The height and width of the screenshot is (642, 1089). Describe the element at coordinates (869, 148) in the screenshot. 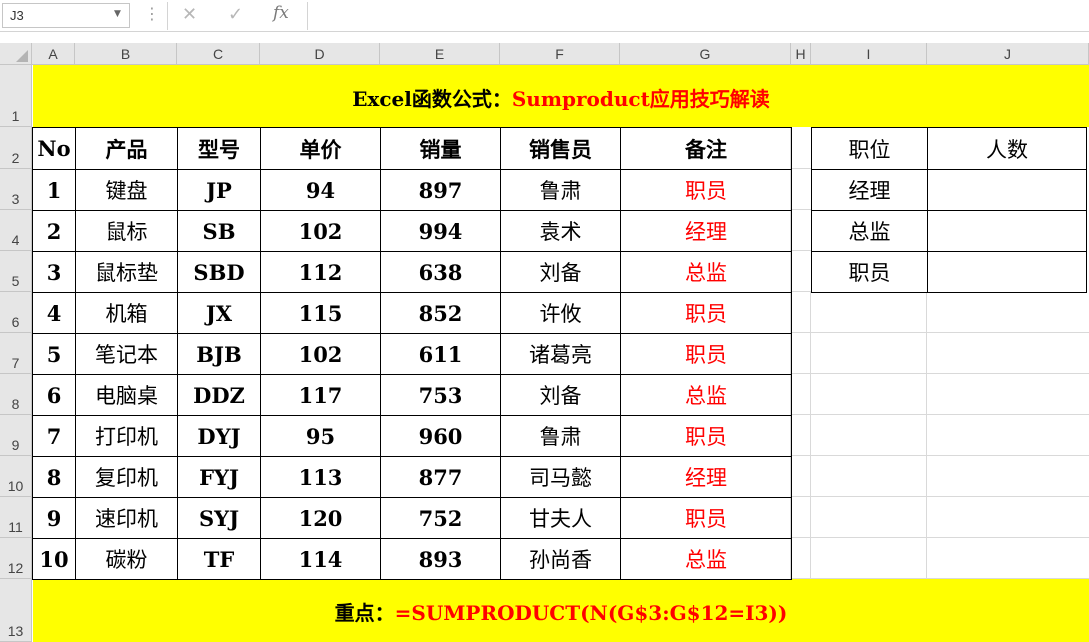

I see `column-header-cell: 职位` at that location.